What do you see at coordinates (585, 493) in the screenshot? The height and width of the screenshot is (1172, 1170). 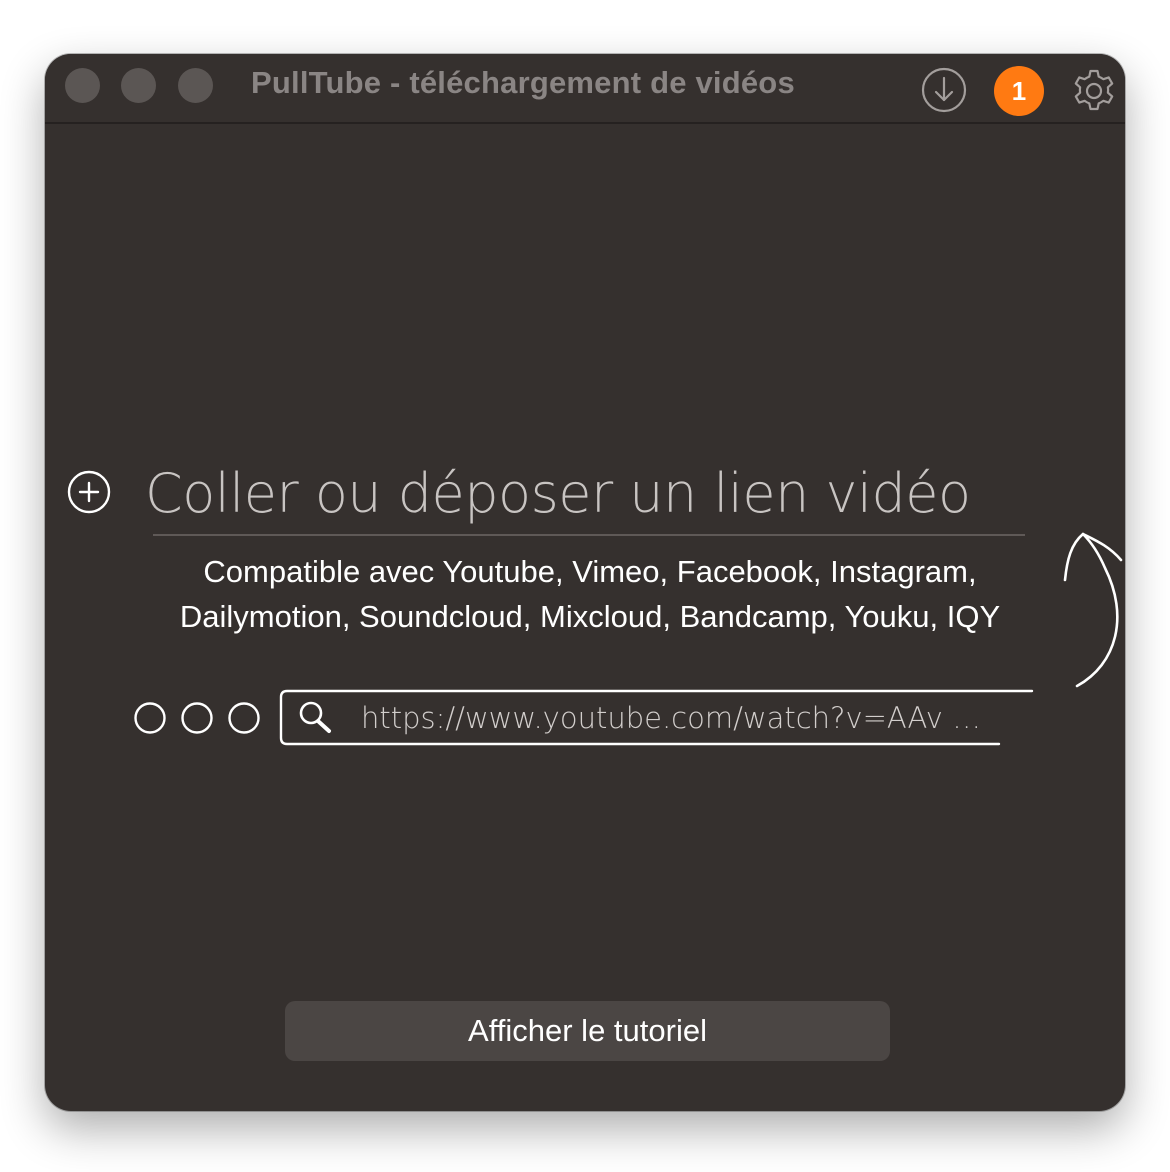 I see `video-link-input` at bounding box center [585, 493].